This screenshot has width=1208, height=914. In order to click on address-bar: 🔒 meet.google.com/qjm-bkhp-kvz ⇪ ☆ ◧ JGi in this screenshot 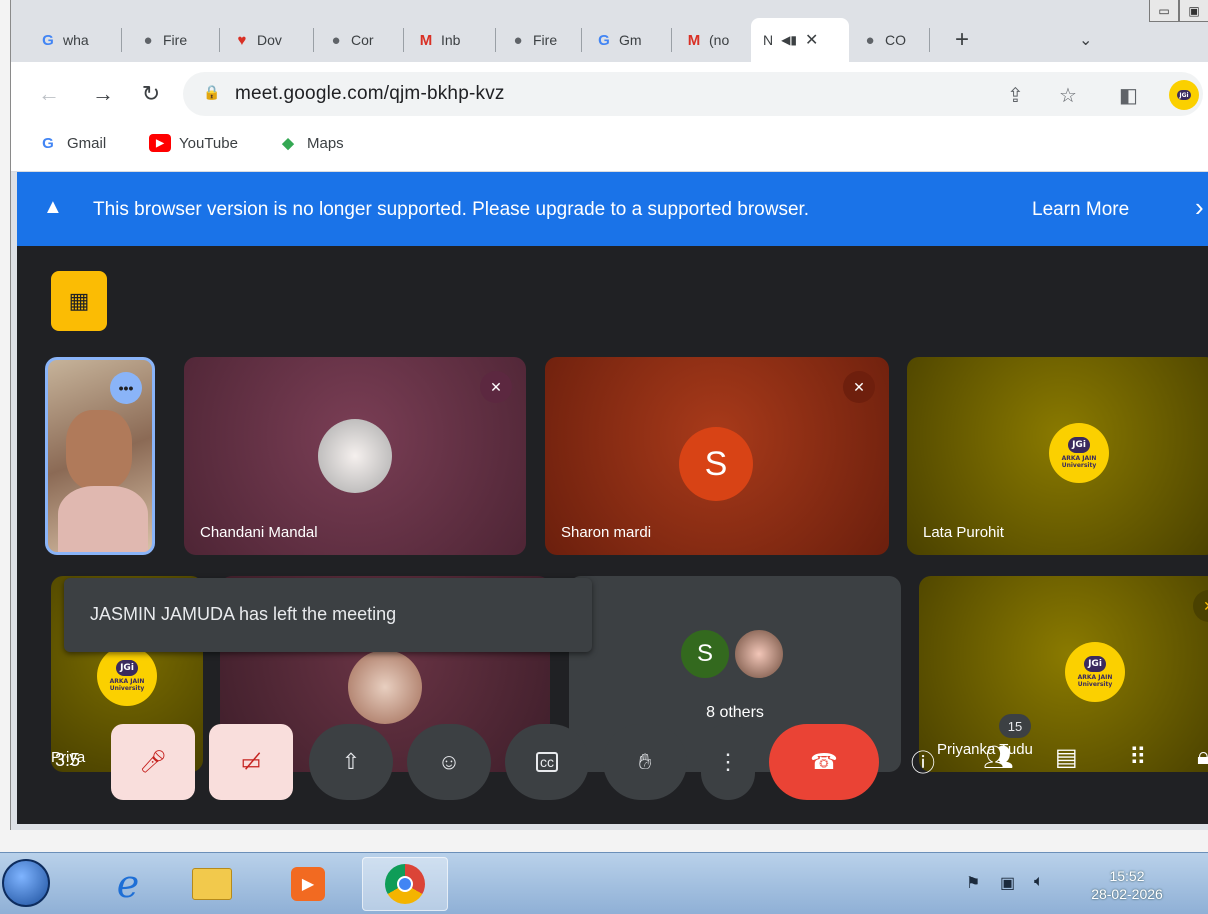, I will do `click(693, 94)`.